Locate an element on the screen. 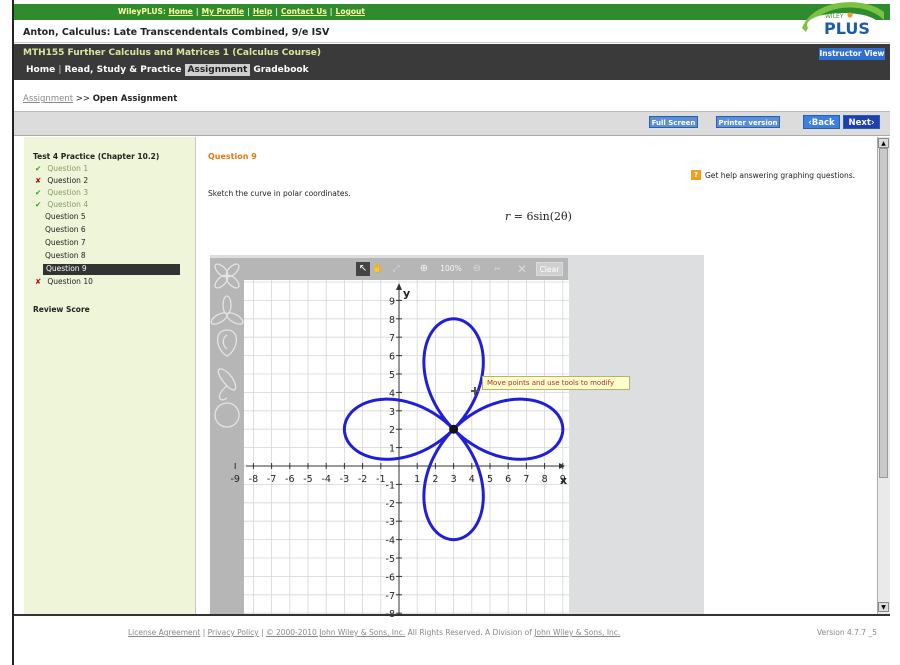 Image resolution: width=900 pixels, height=665 pixels. y-tick-label: -7 is located at coordinates (390, 596).